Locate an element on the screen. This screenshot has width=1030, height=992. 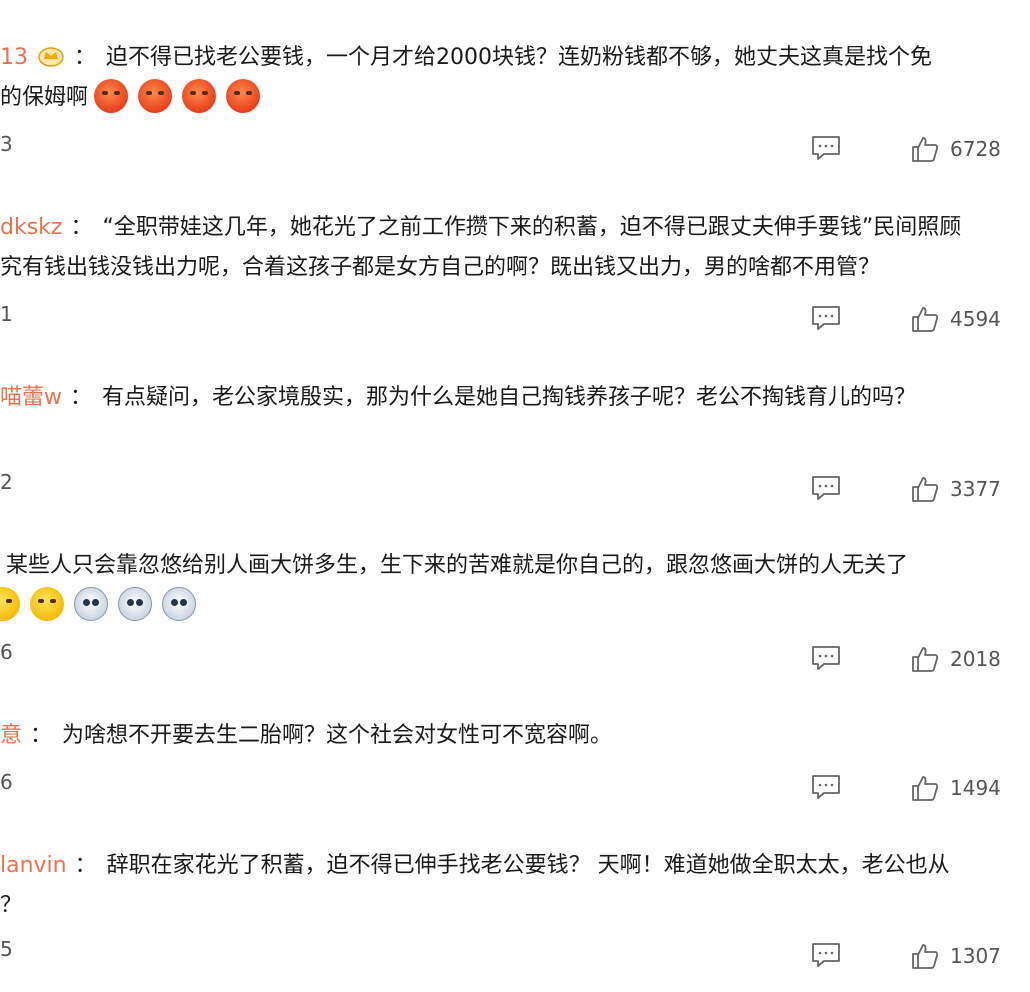
comment-index: 2 is located at coordinates (6, 482).